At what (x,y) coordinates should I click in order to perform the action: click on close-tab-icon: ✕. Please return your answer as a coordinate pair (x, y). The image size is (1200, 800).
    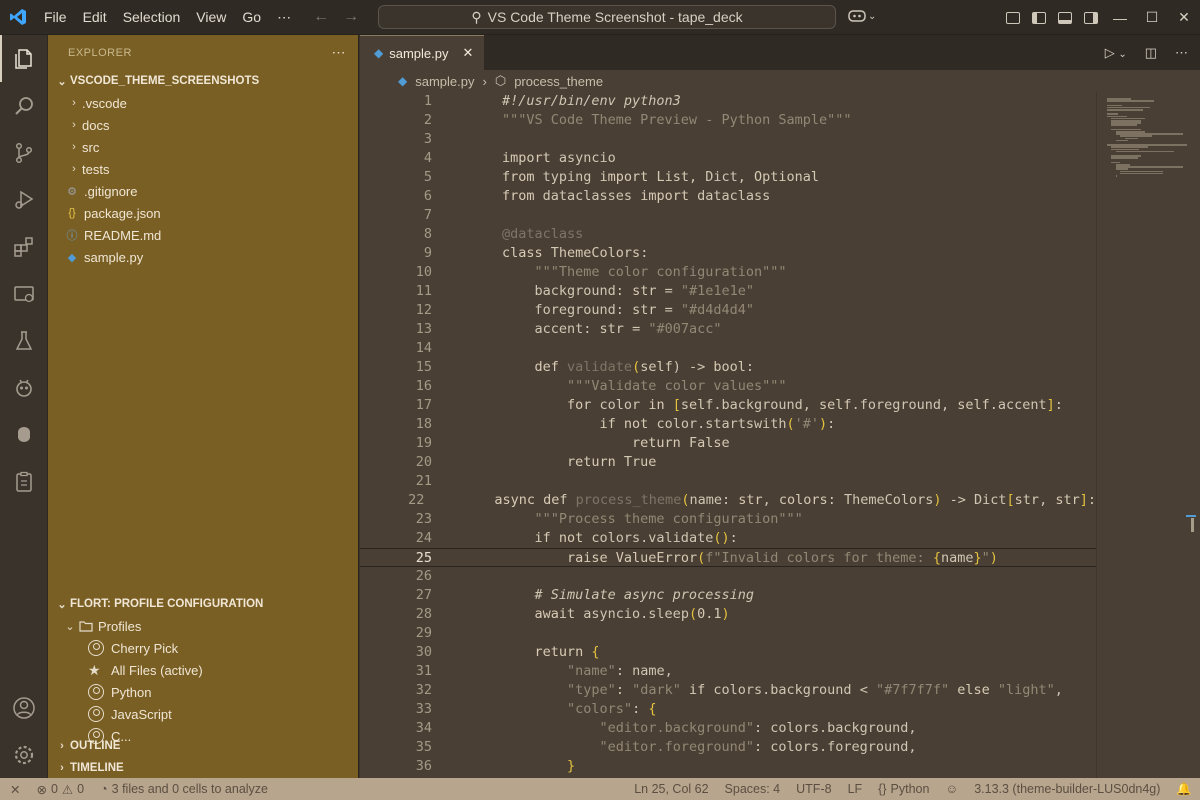
    Looking at the image, I should click on (467, 53).